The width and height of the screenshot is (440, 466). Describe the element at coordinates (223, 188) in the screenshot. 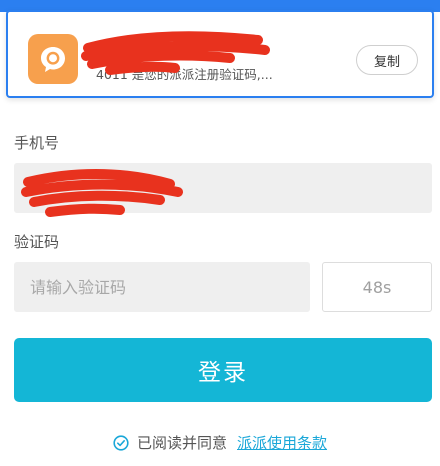

I see `phone-input` at that location.